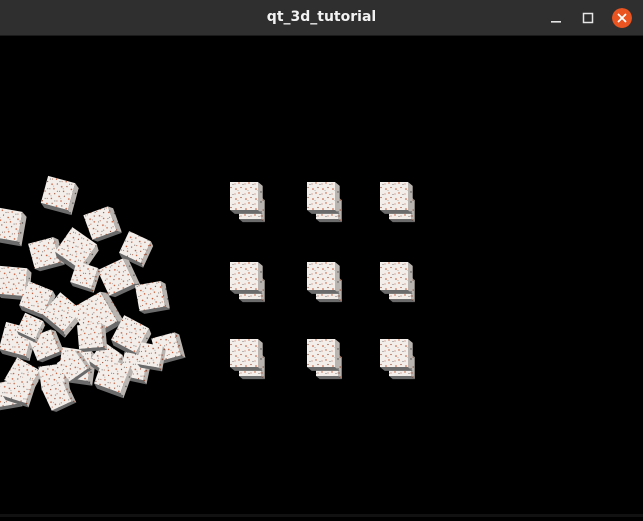 Image resolution: width=643 pixels, height=521 pixels. I want to click on cube-grid, so click(322, 281).